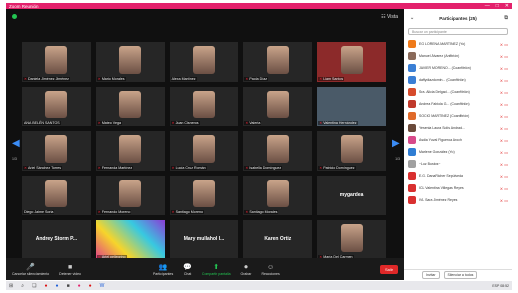  I want to click on participant-video-tile: ✕Valentina Hernández, so click(351, 106).